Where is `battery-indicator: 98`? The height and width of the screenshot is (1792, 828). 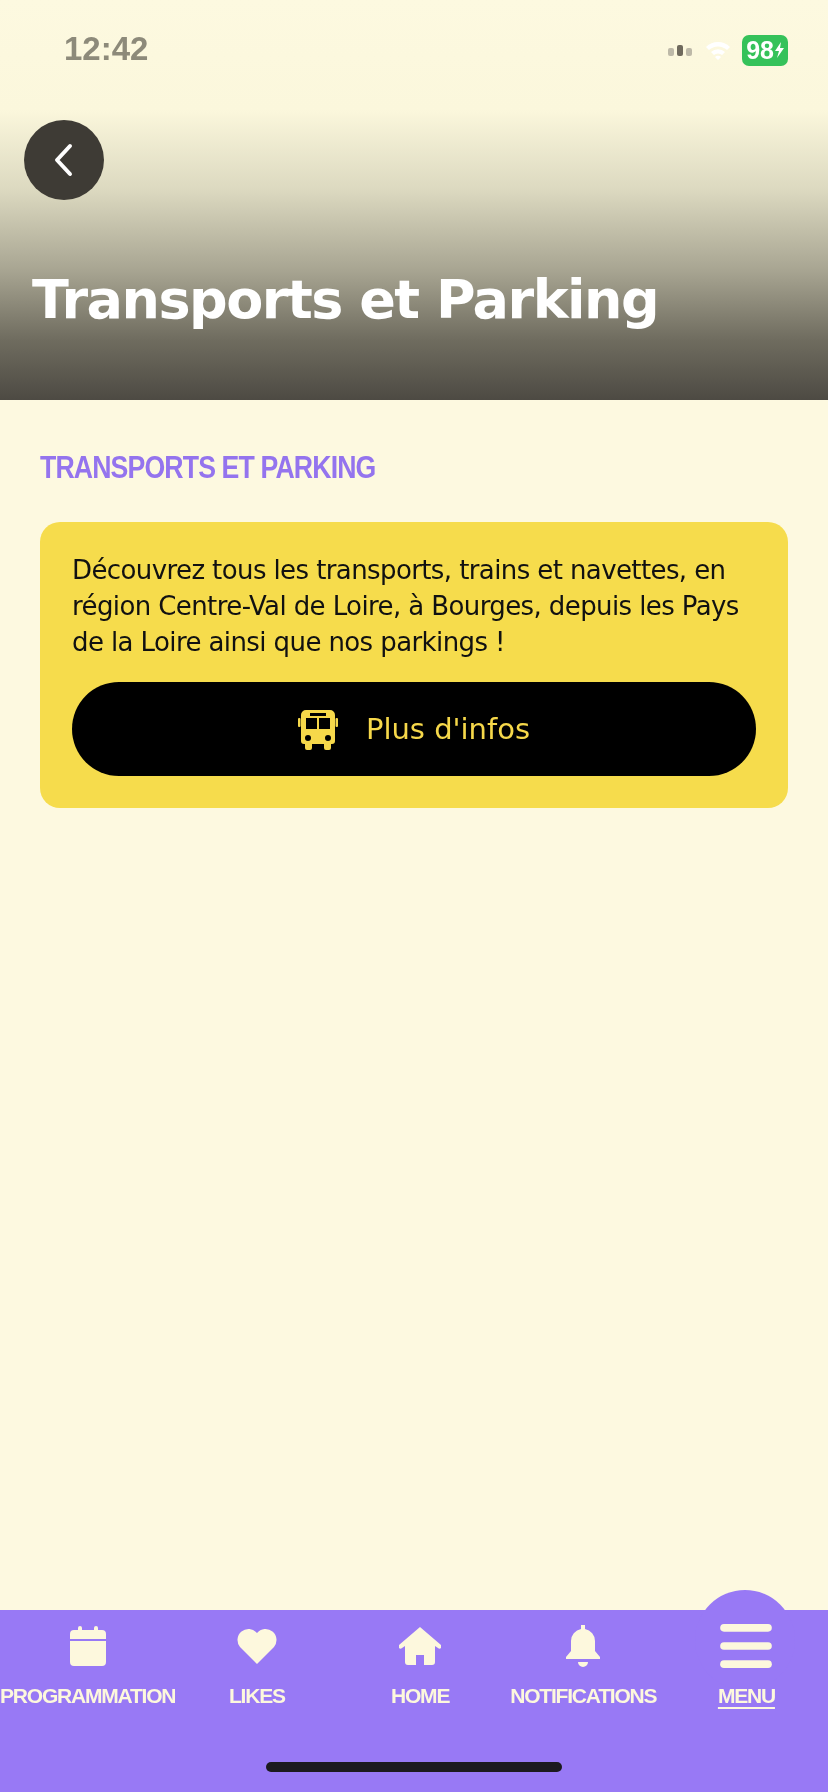 battery-indicator: 98 is located at coordinates (765, 50).